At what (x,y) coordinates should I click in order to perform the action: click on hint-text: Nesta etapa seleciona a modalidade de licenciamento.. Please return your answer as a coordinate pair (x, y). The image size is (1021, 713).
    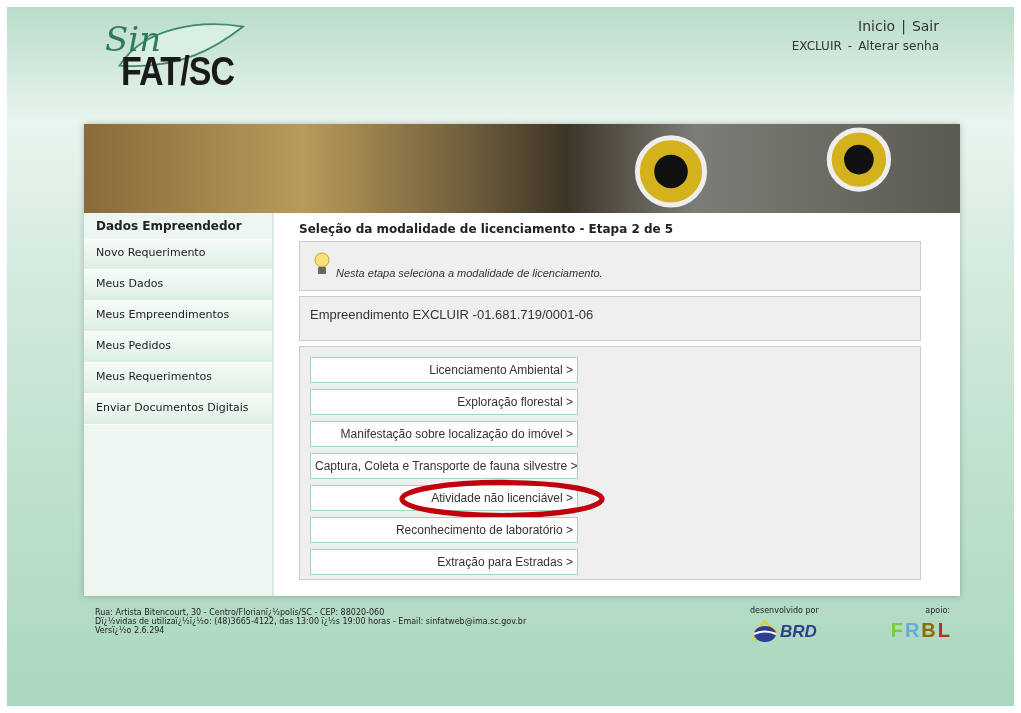
    Looking at the image, I should click on (469, 273).